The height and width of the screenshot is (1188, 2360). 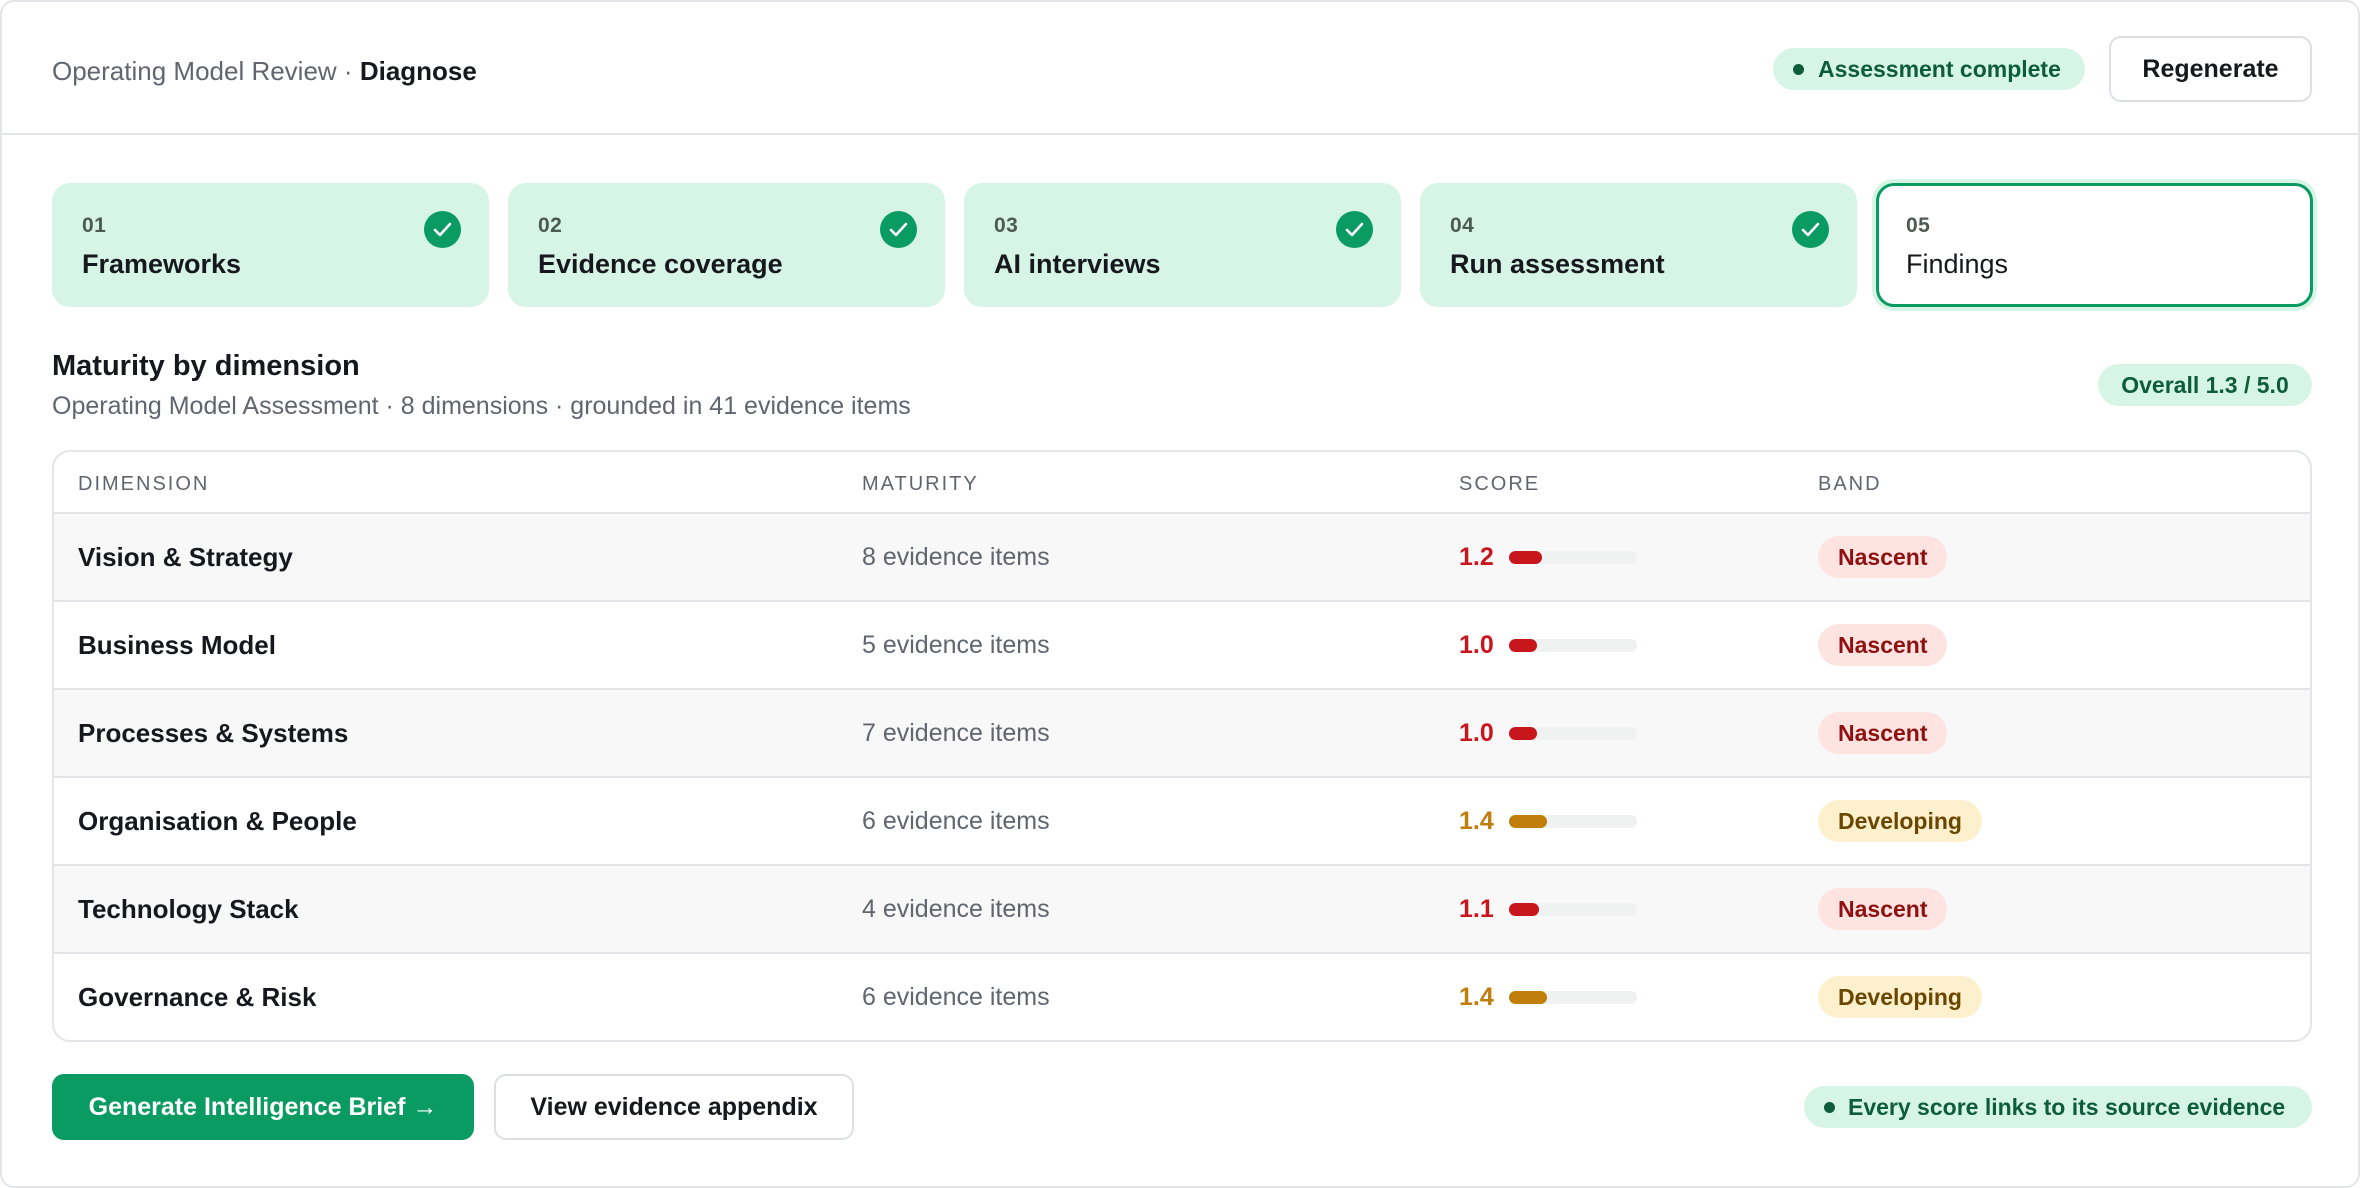 I want to click on step-label: Frameworks, so click(x=162, y=264).